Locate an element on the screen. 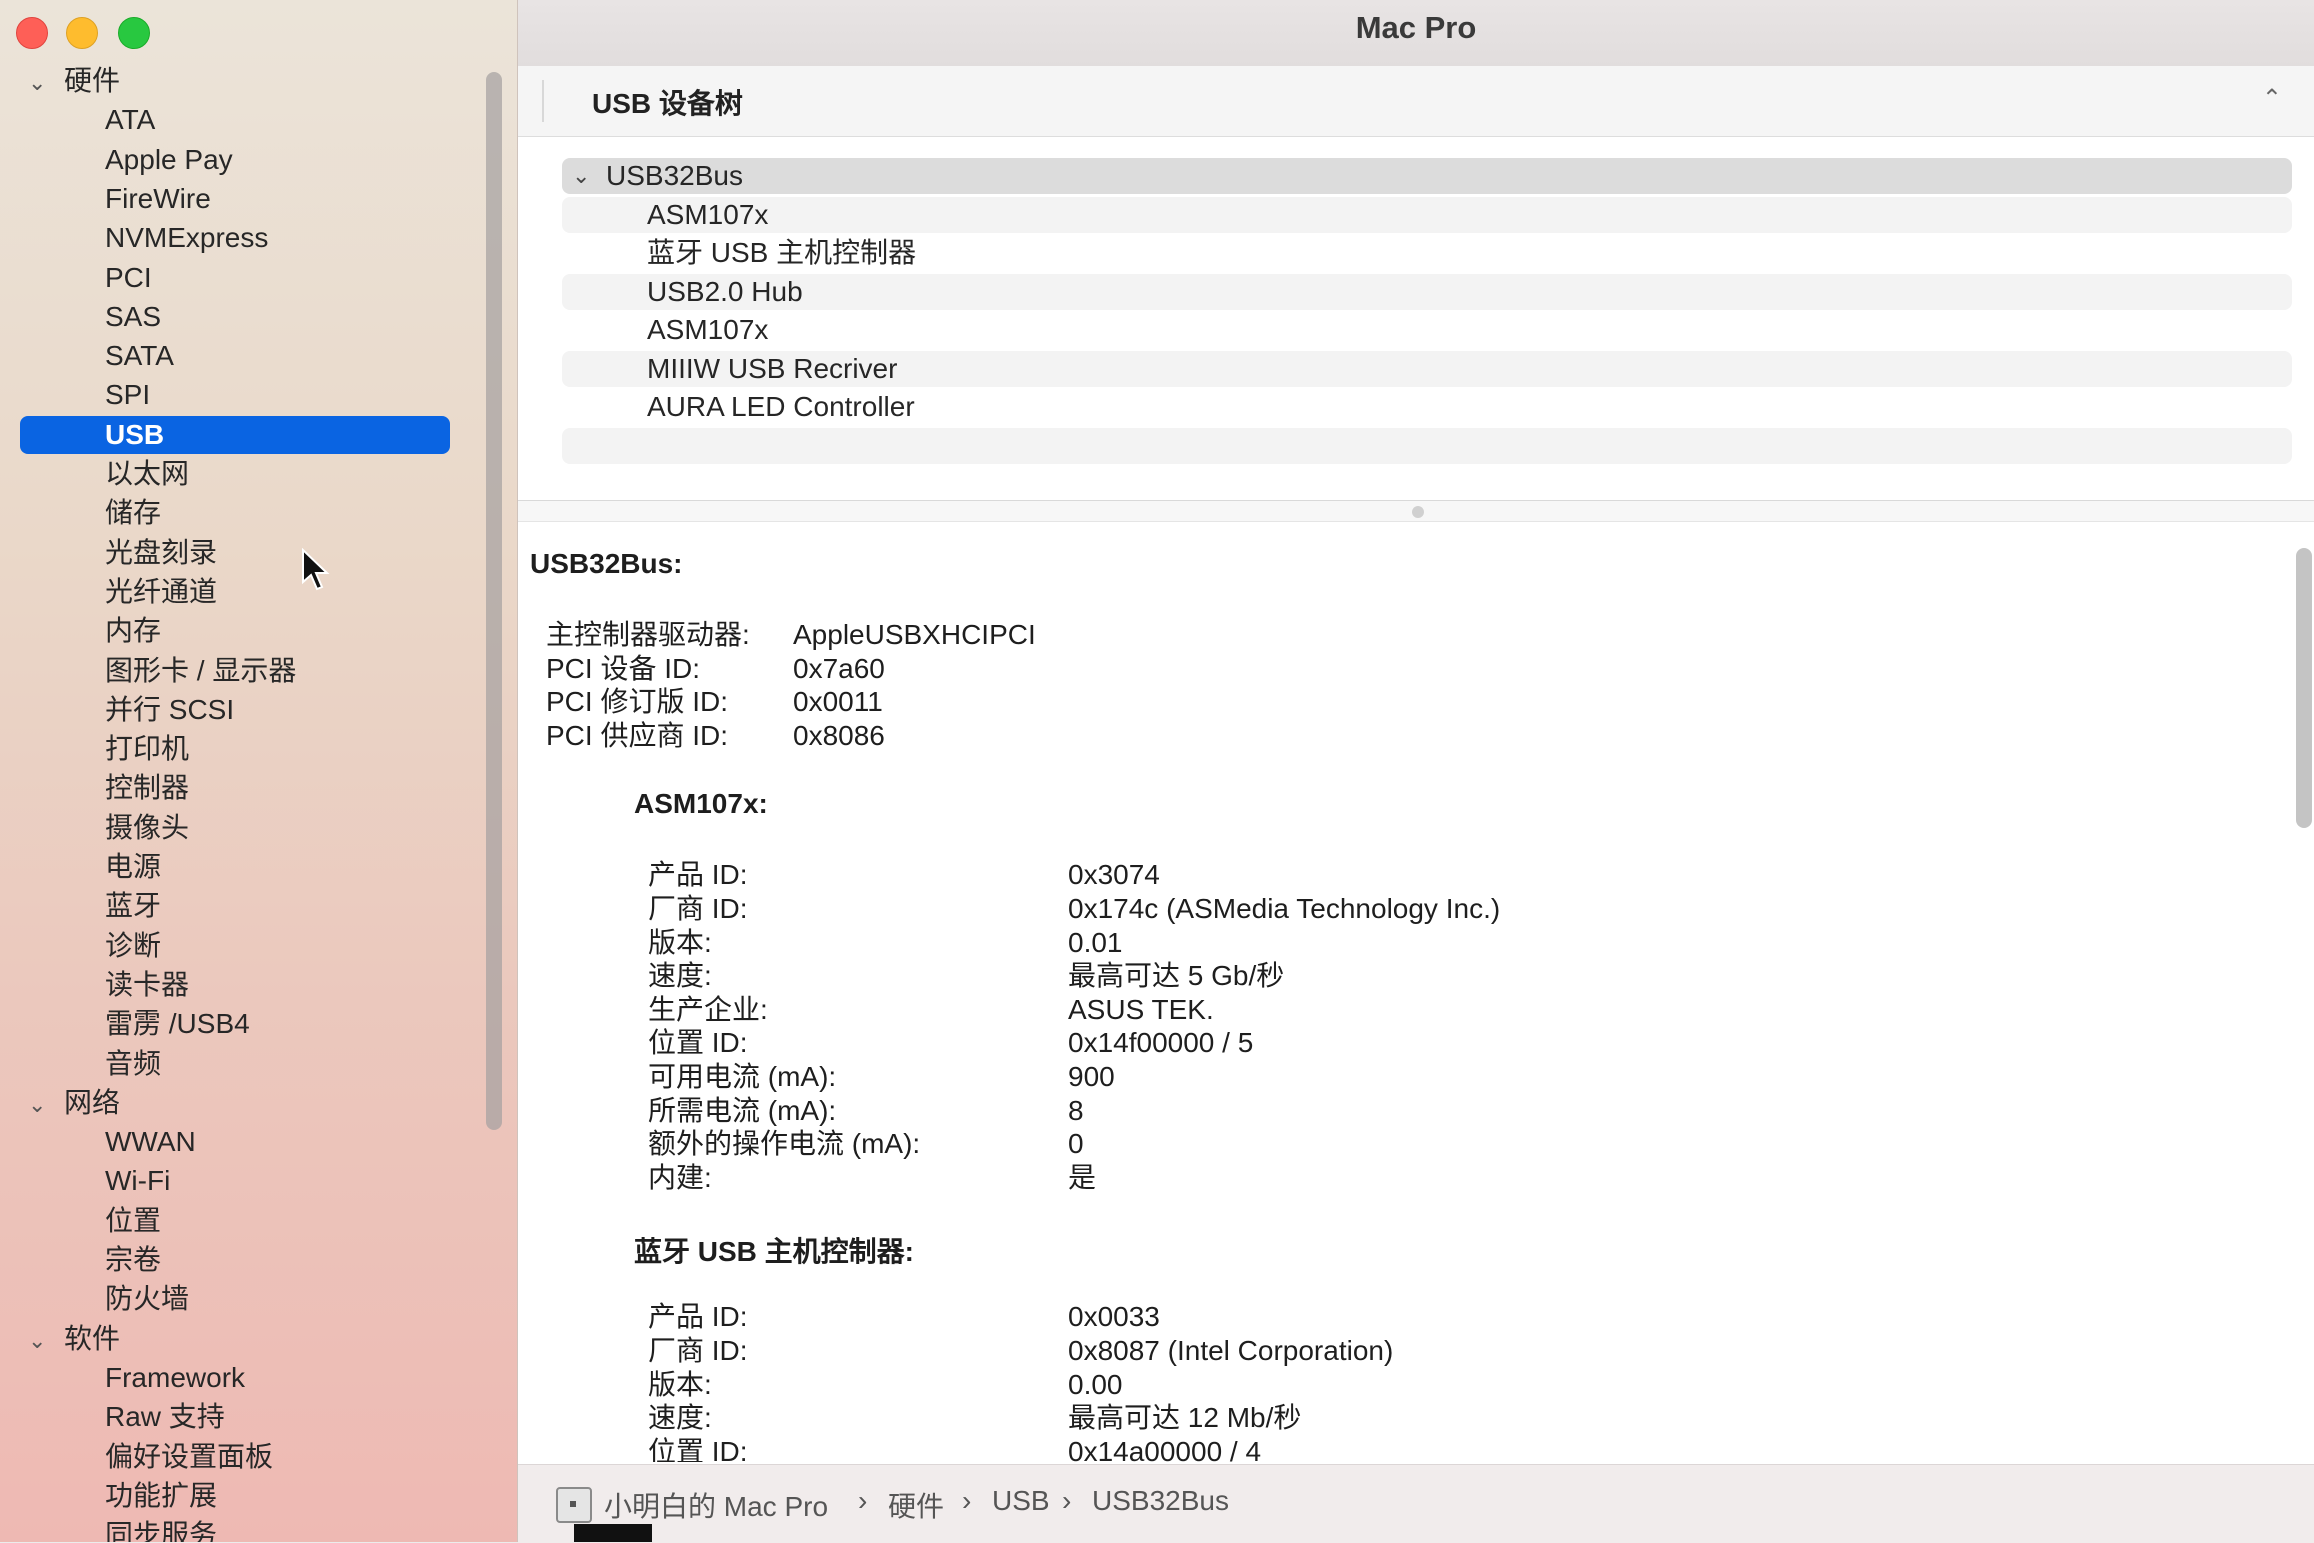 Image resolution: width=2314 pixels, height=1543 pixels. overlay-bar is located at coordinates (613, 1533).